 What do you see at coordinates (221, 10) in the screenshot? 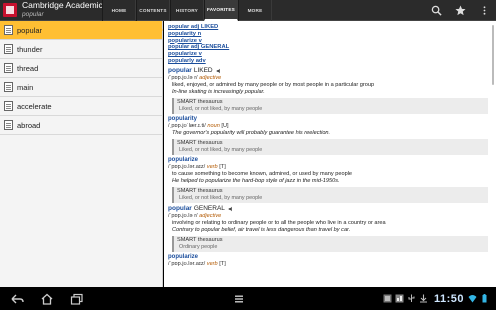
I see `tab-favorites: FAVORITES` at bounding box center [221, 10].